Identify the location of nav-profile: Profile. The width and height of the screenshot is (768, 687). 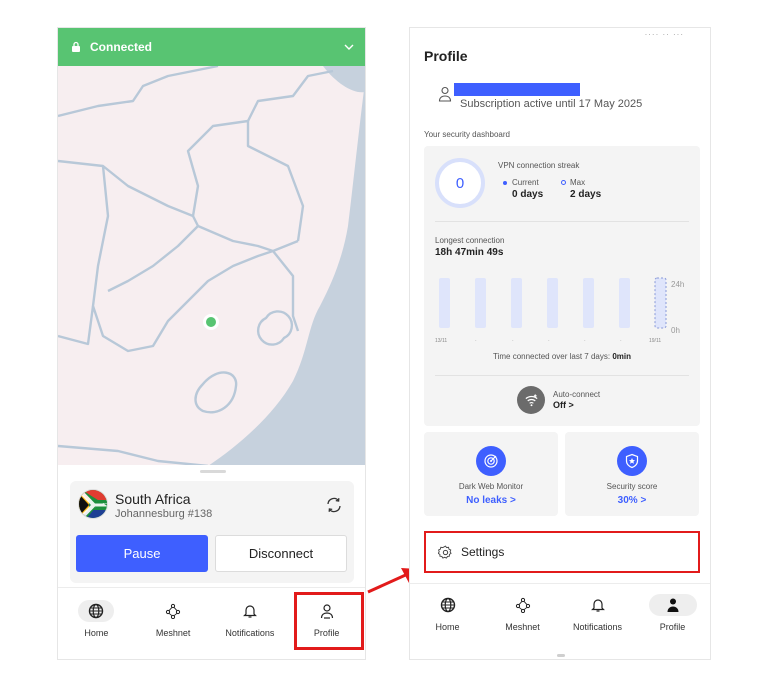
(672, 621).